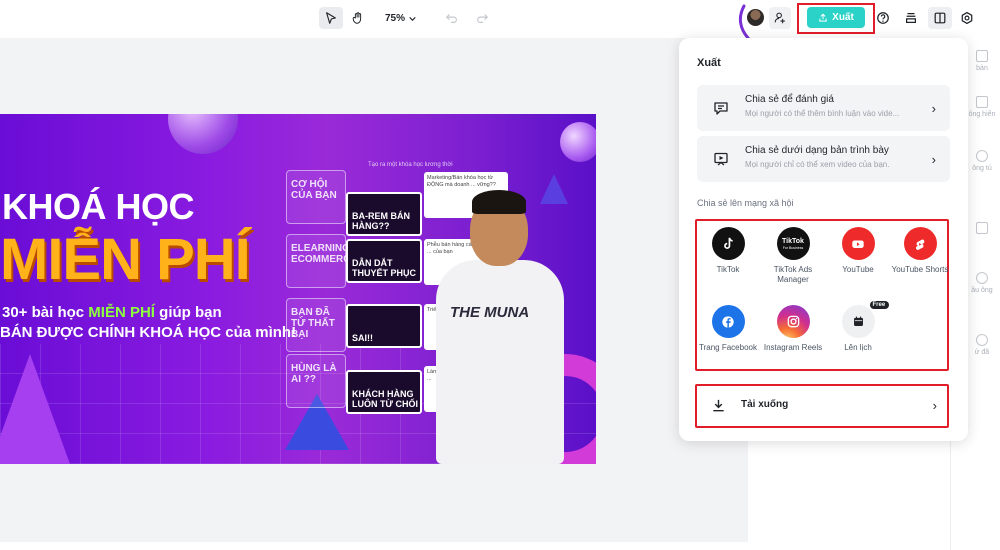 This screenshot has height=550, width=1000. I want to click on hand-icon, so click(357, 18).